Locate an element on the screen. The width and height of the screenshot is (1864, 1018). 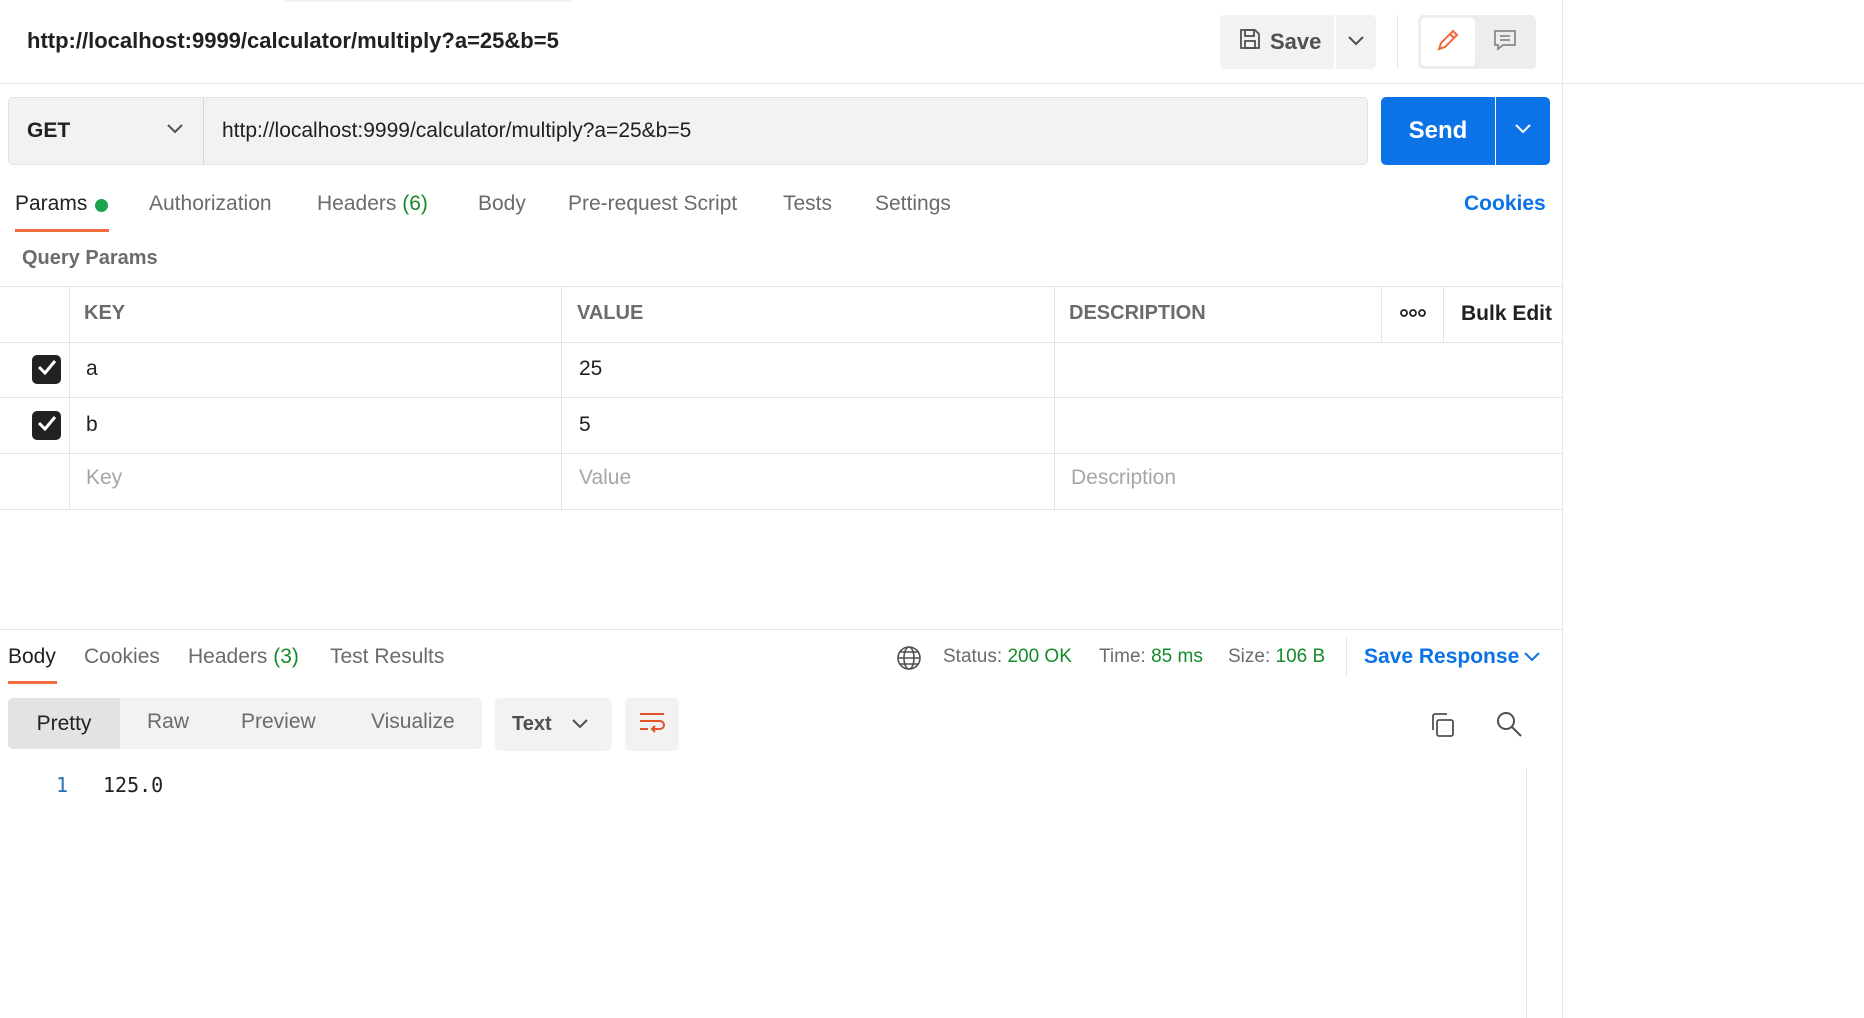
editor-scrollbar is located at coordinates (1526, 893).